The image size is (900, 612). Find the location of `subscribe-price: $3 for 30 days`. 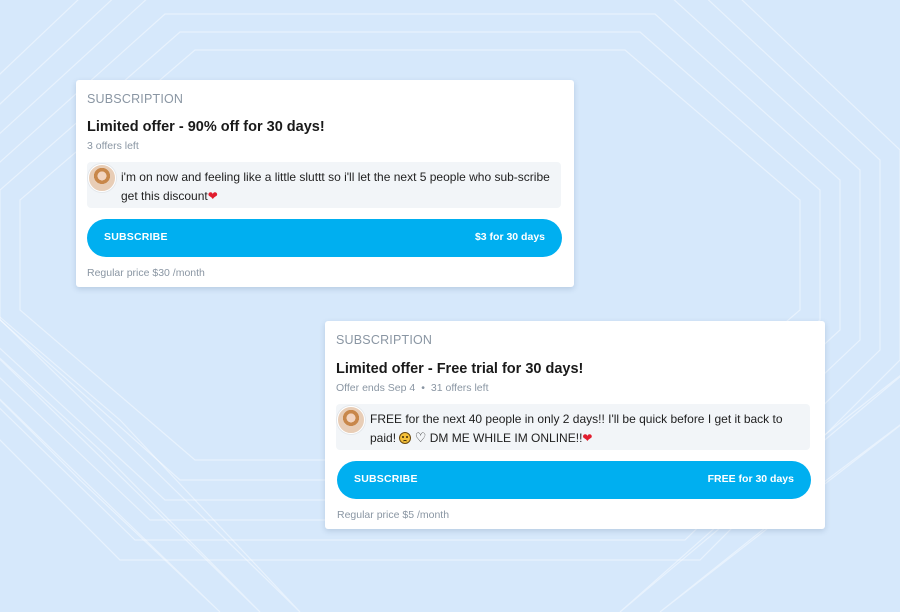

subscribe-price: $3 for 30 days is located at coordinates (509, 237).